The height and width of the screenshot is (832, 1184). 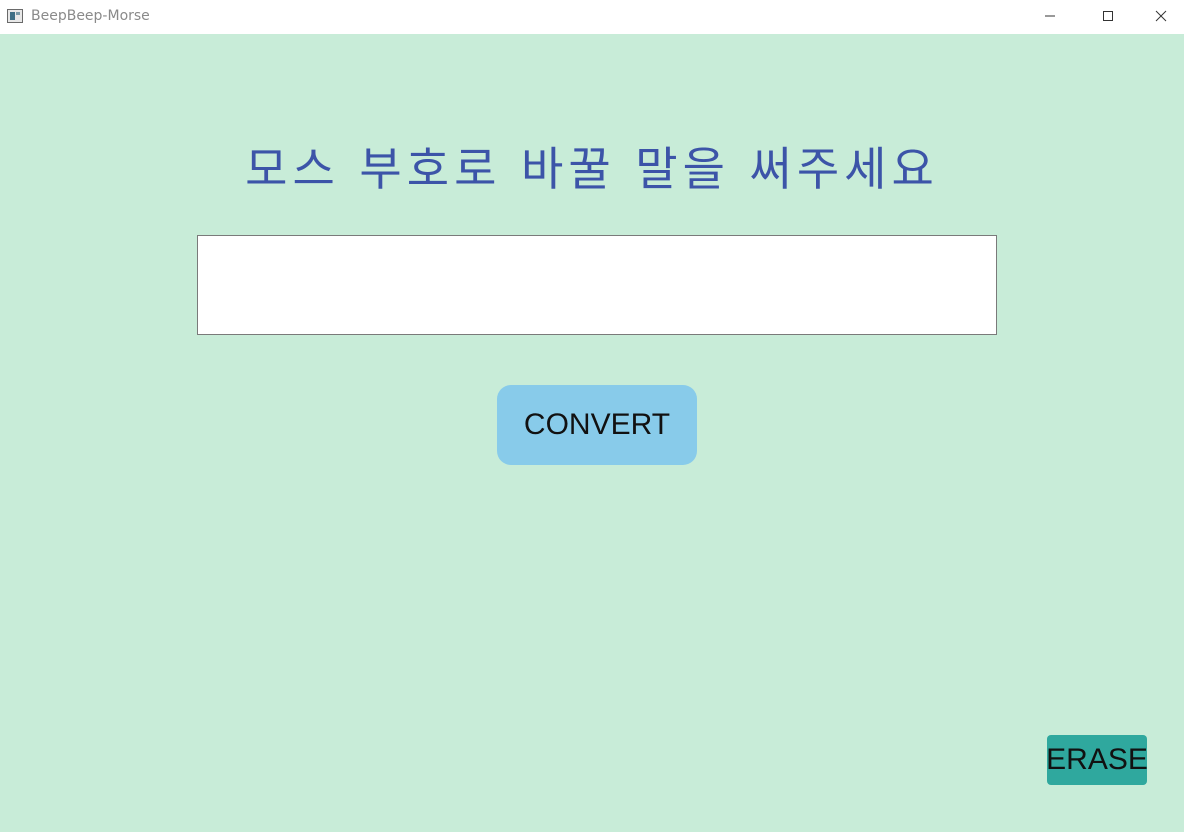 I want to click on title-bar: BeepBeep-Morse, so click(x=592, y=17).